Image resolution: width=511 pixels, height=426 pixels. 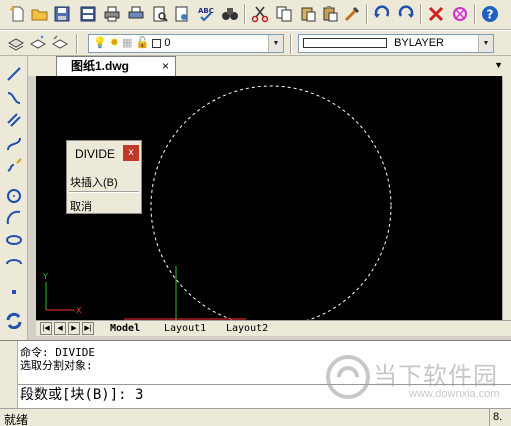 I want to click on open-file-icon, so click(x=40, y=14).